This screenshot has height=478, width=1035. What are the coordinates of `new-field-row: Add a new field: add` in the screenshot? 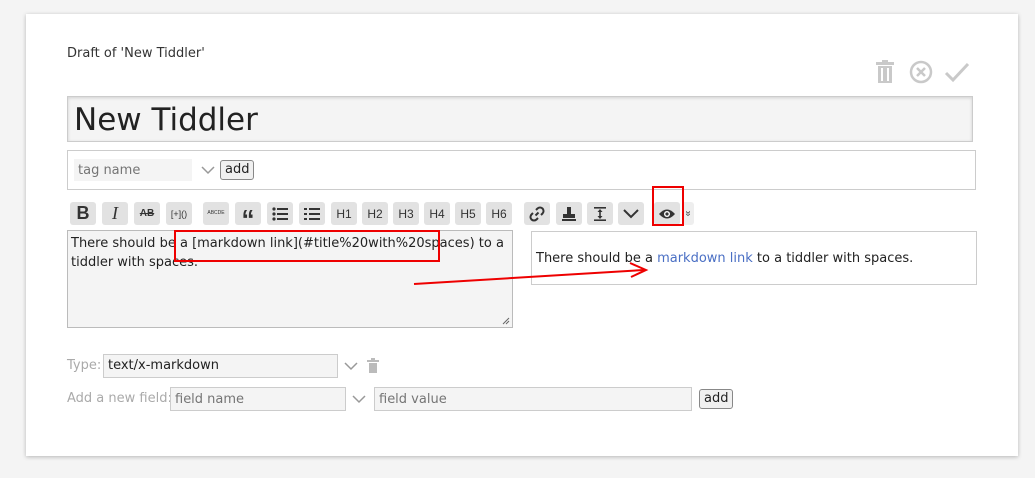 It's located at (417, 399).